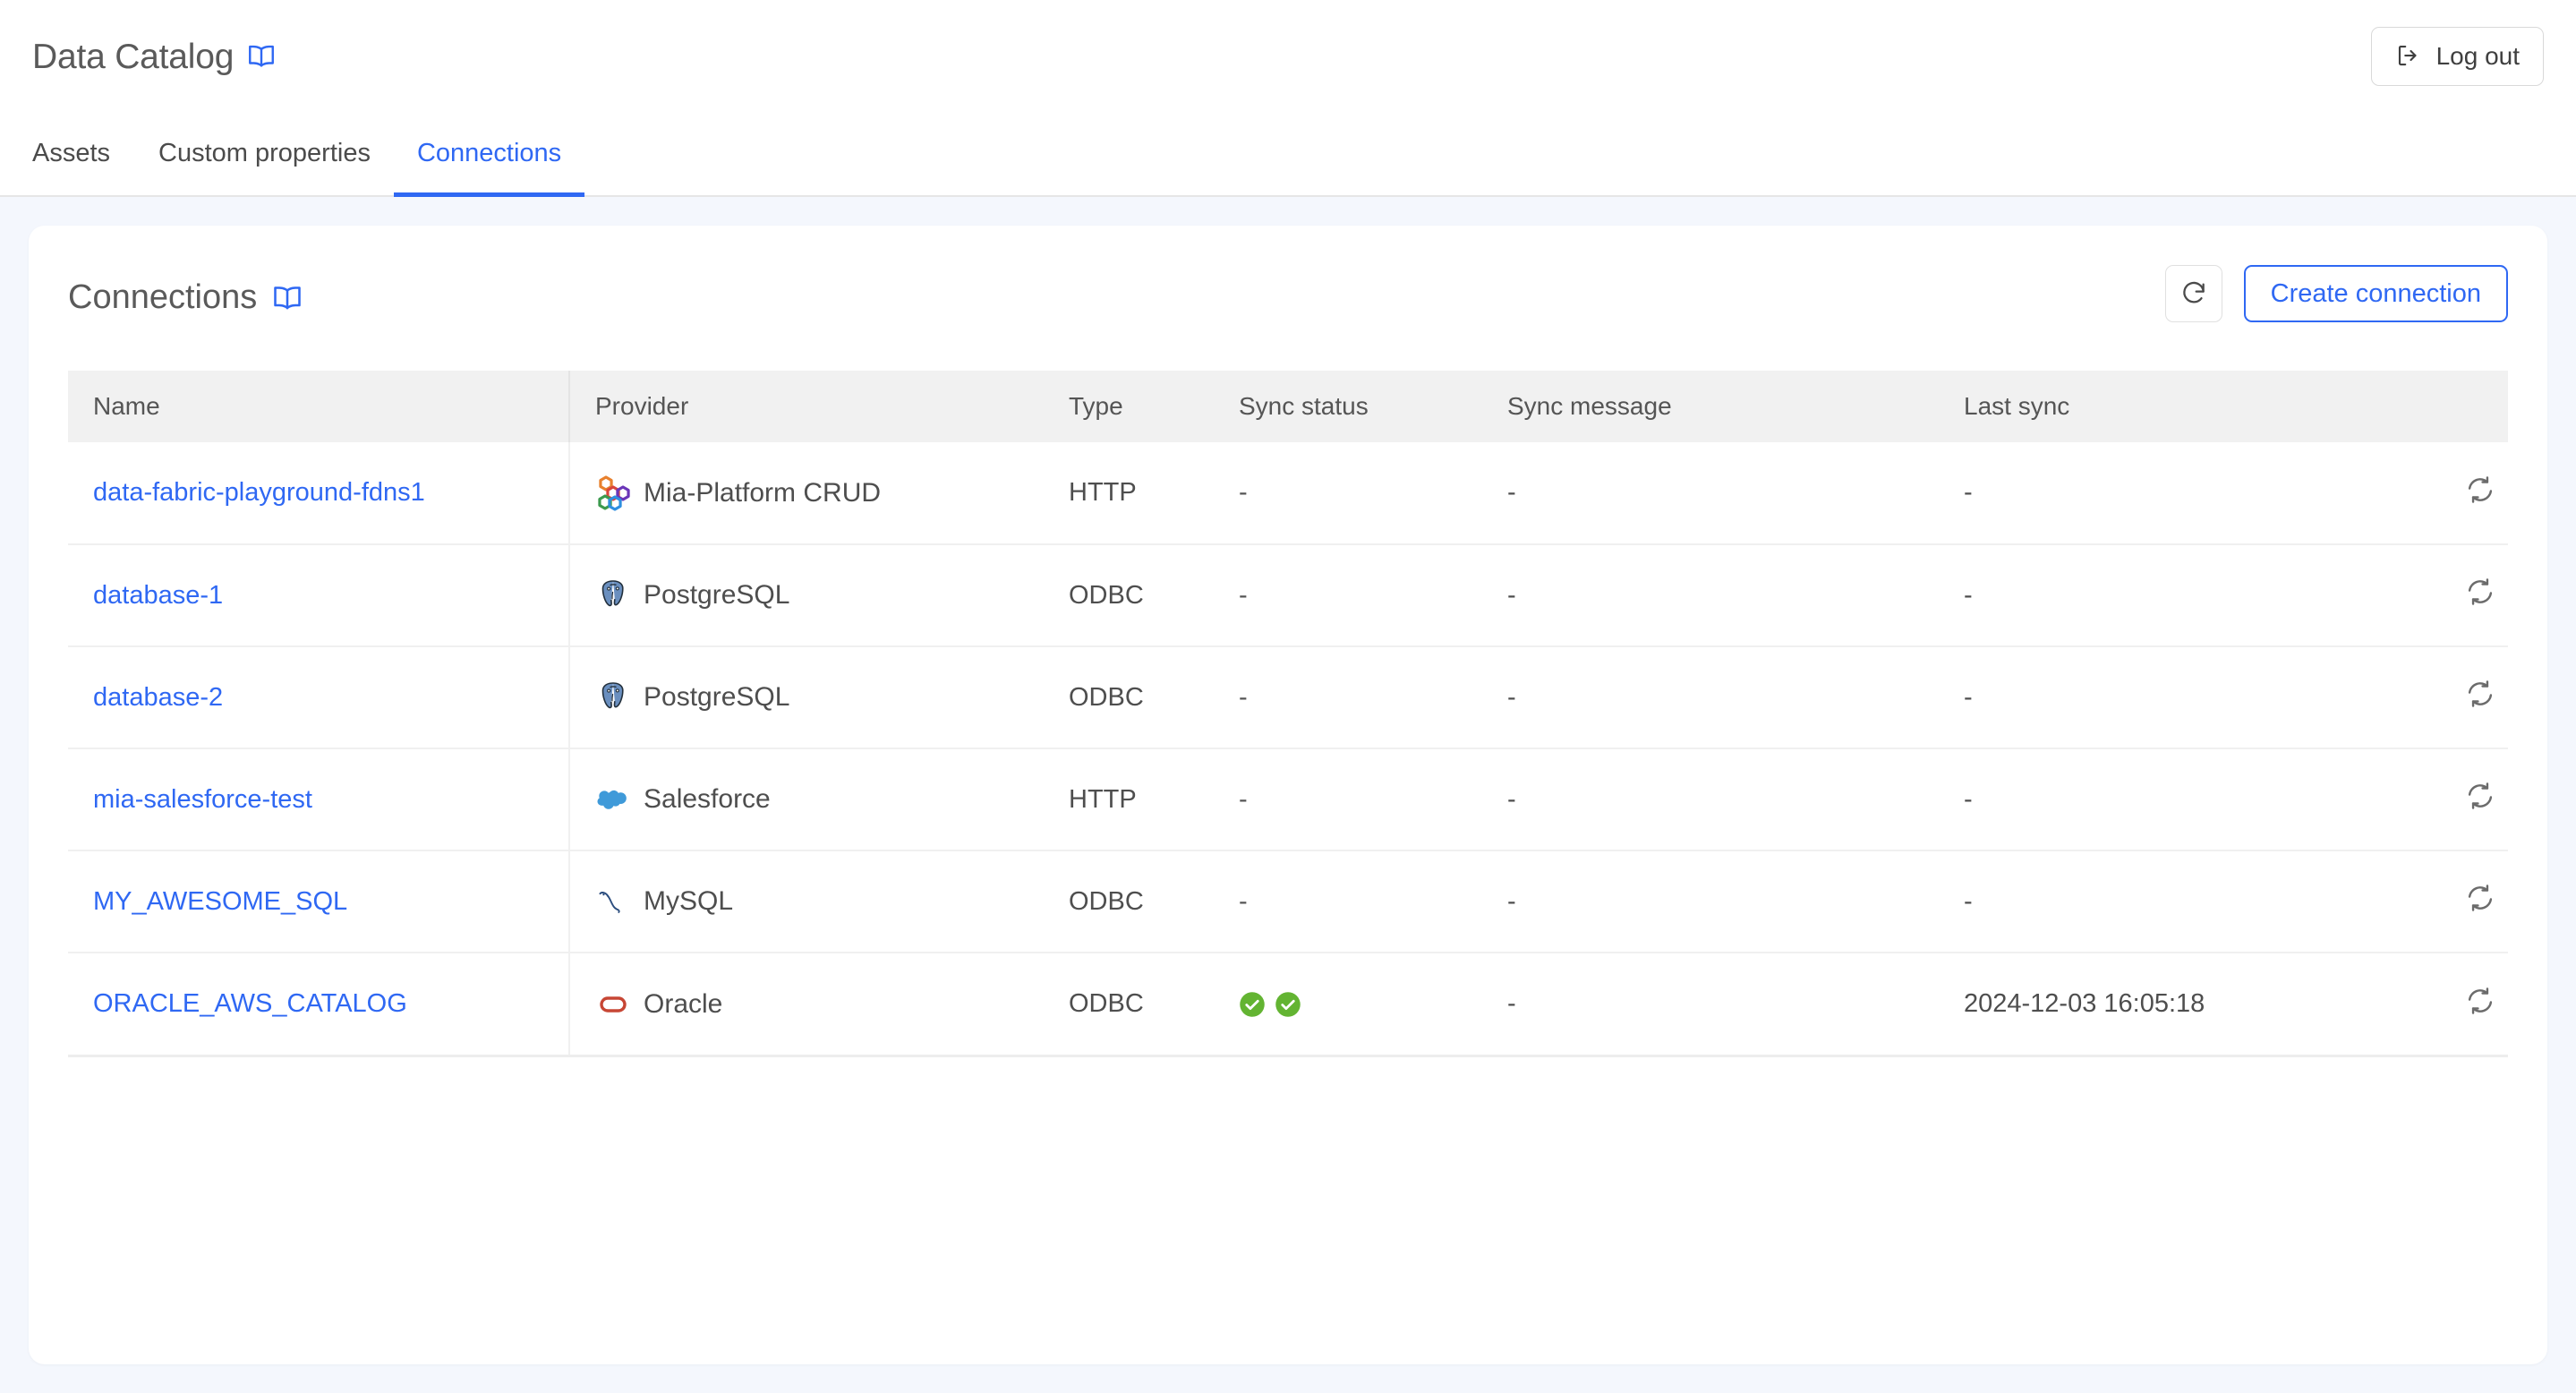 This screenshot has height=1393, width=2576. I want to click on cell-name: data-fabric-playground-fdns1, so click(319, 494).